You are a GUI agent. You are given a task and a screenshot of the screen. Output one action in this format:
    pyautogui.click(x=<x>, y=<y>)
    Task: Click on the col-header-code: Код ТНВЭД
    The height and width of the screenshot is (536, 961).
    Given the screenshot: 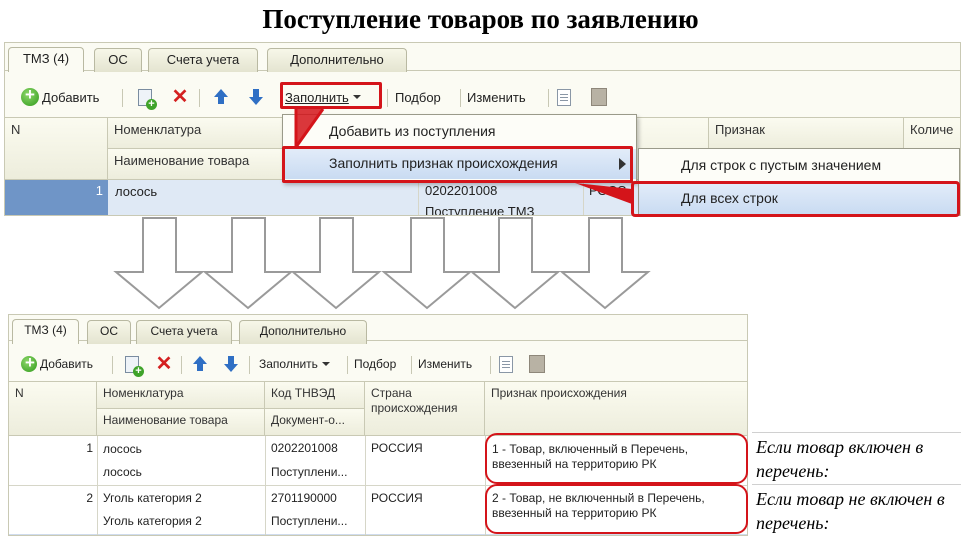 What is the action you would take?
    pyautogui.click(x=315, y=395)
    